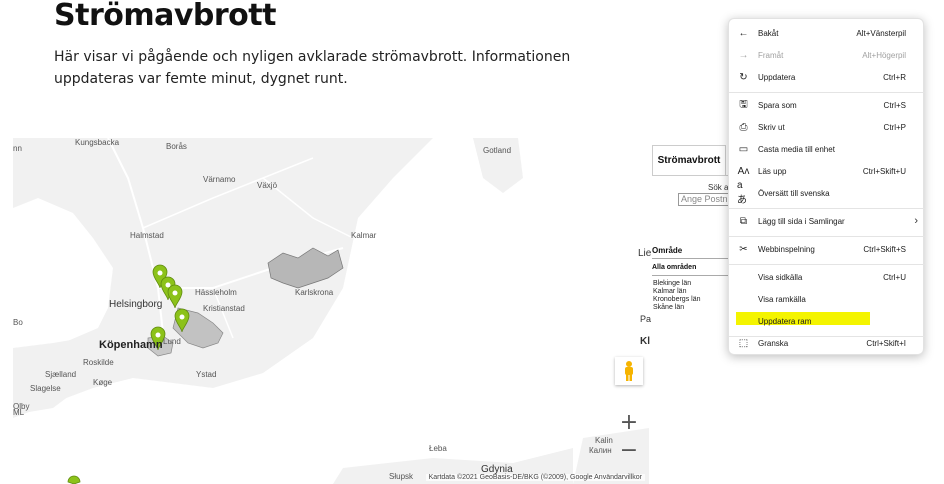  Describe the element at coordinates (672, 283) in the screenshot. I see `region-row: Blekinge län` at that location.